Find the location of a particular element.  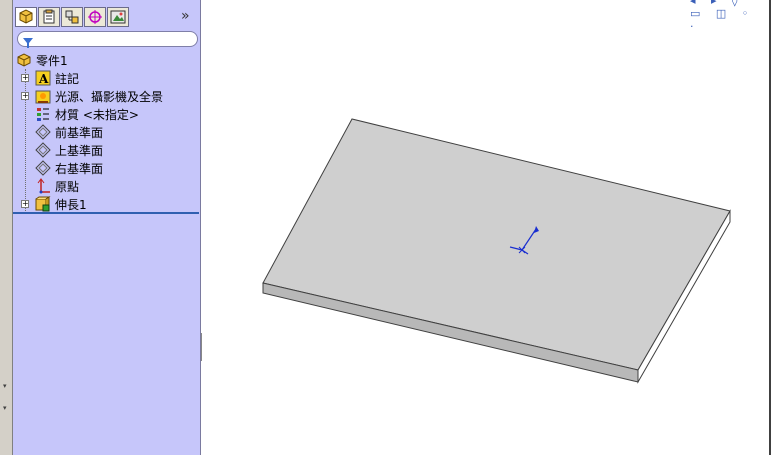

tree-item-annotations: + A 註記 is located at coordinates (107, 78).